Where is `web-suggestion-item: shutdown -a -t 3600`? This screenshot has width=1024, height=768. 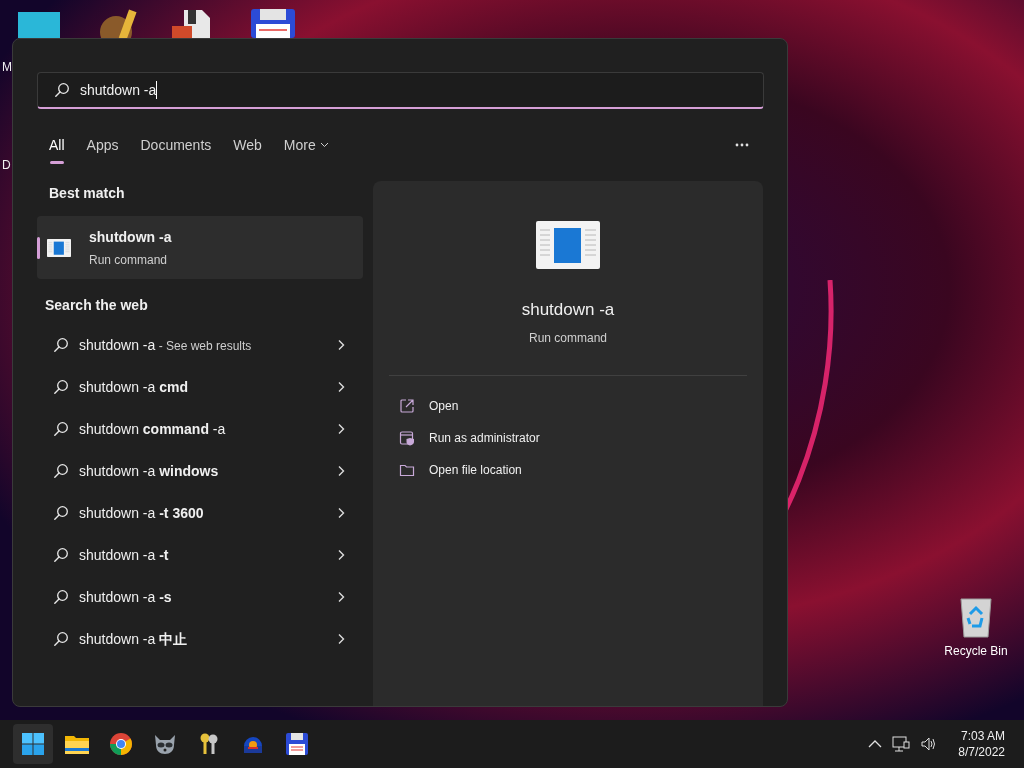 web-suggestion-item: shutdown -a -t 3600 is located at coordinates (200, 513).